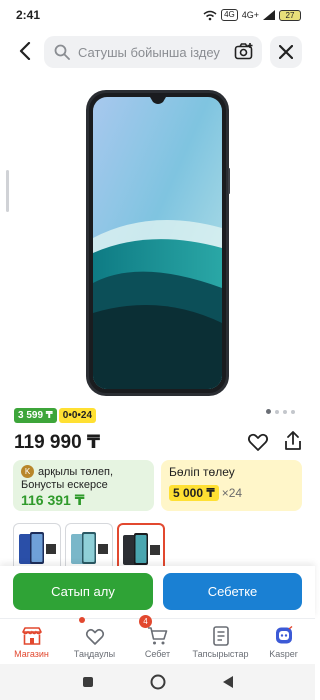  I want to click on carousel-dots, so click(280, 411).